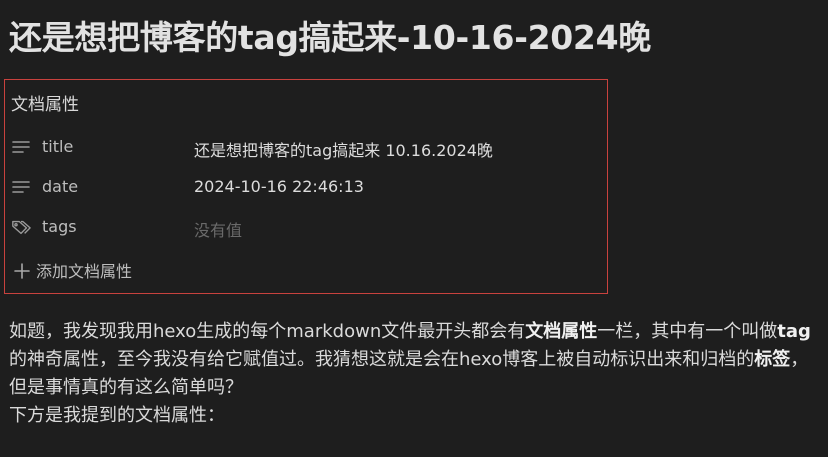 This screenshot has height=457, width=828. What do you see at coordinates (794, 331) in the screenshot?
I see `bold-text: tag` at bounding box center [794, 331].